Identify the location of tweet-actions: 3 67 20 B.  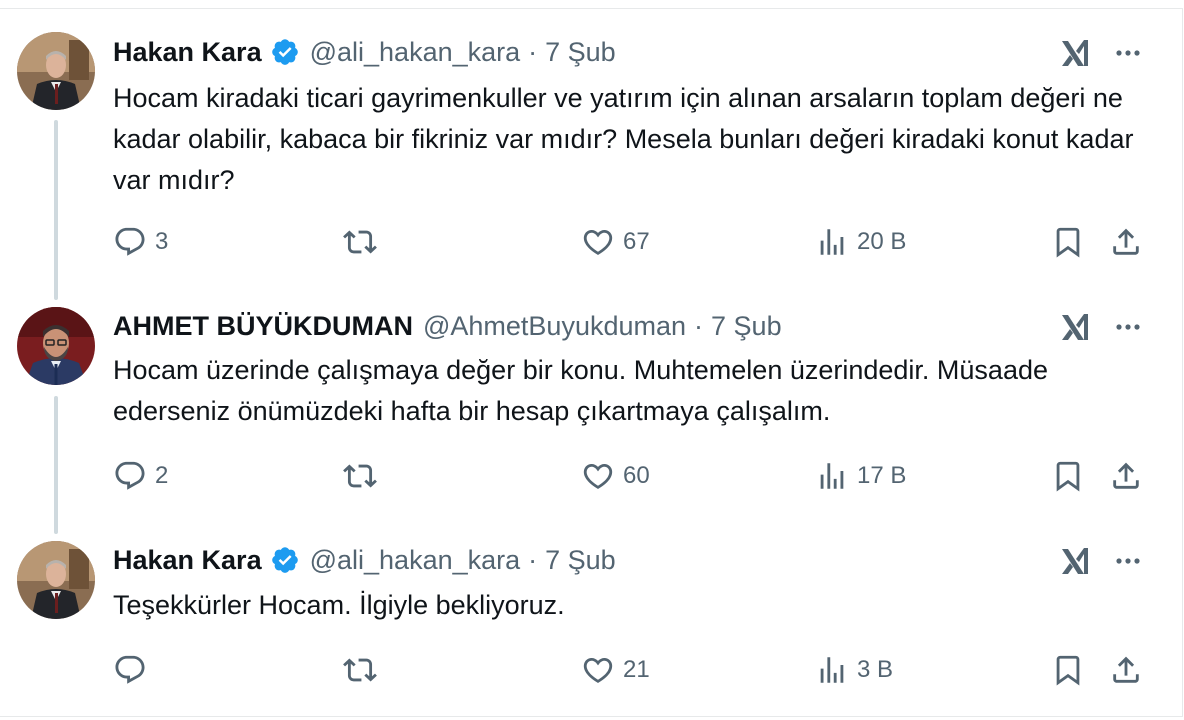
(633, 242).